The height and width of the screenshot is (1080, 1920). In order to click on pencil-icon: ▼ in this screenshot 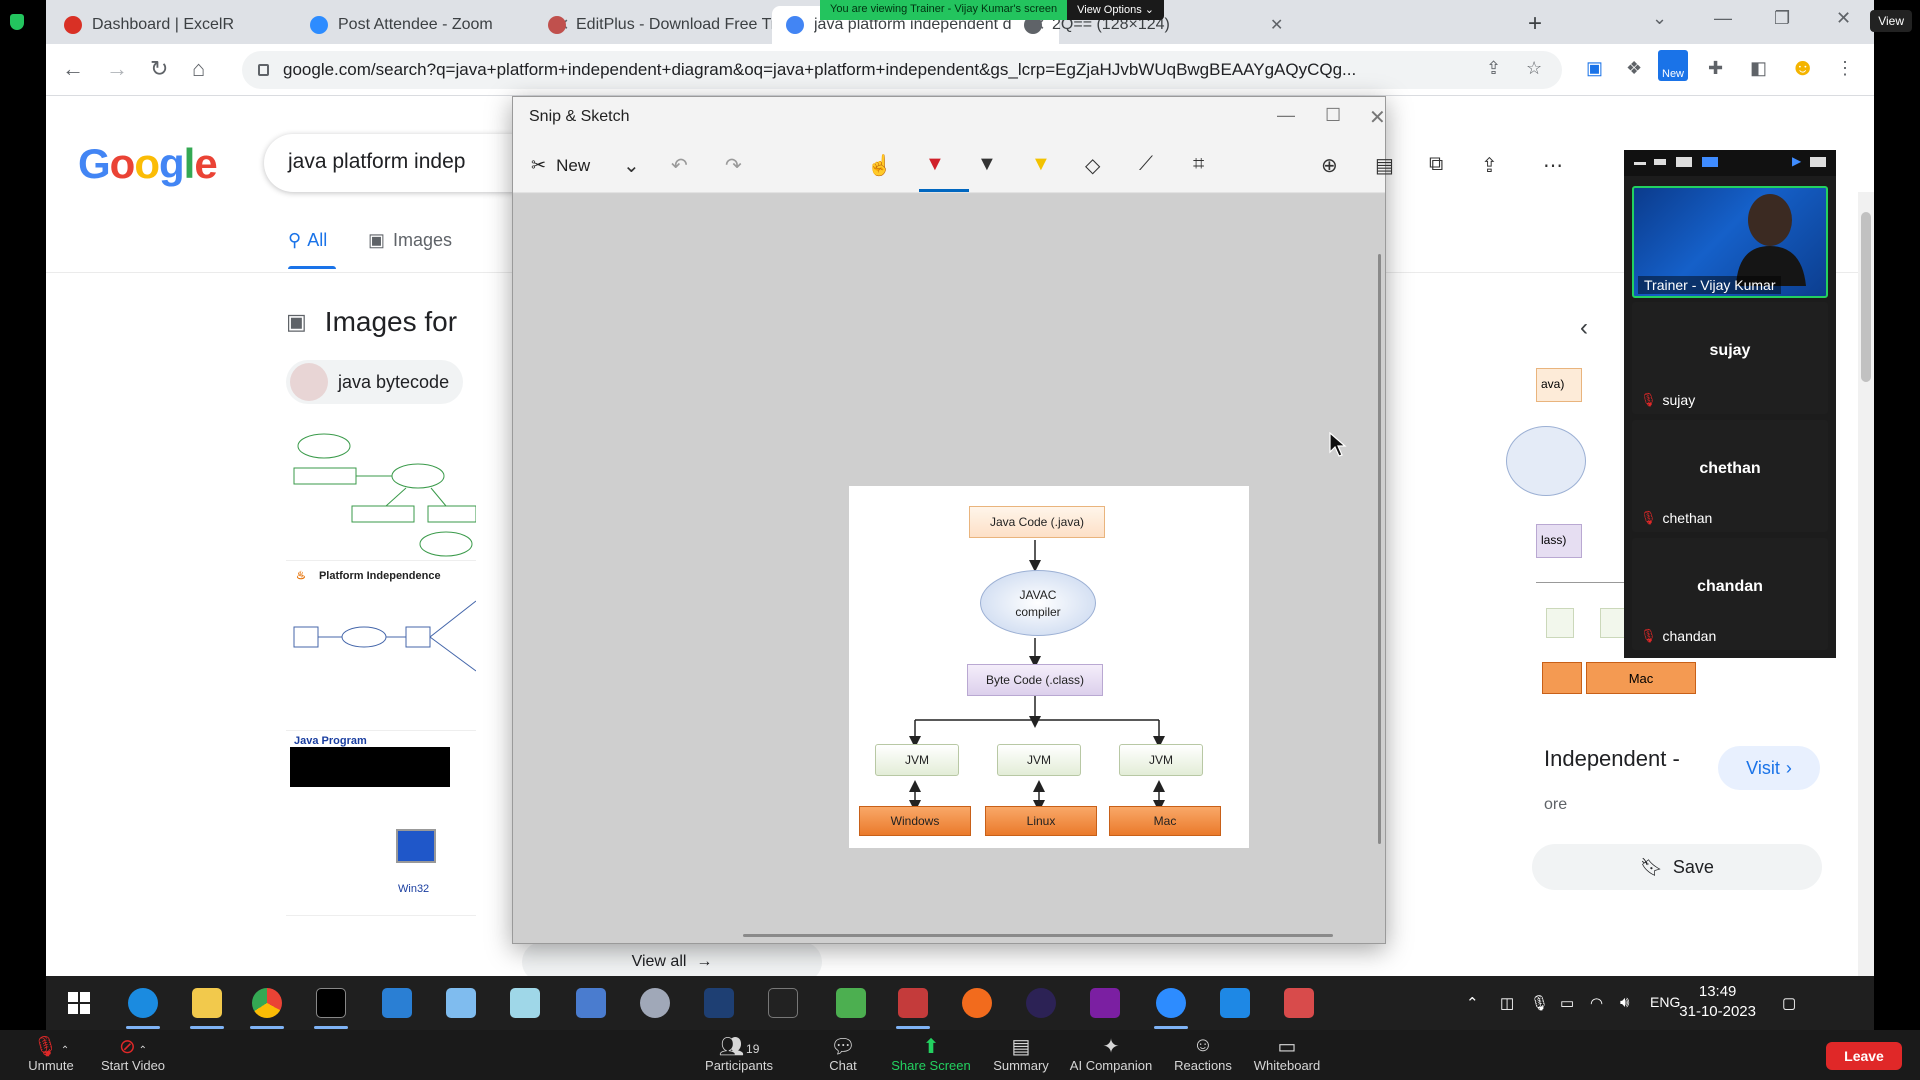, I will do `click(987, 164)`.